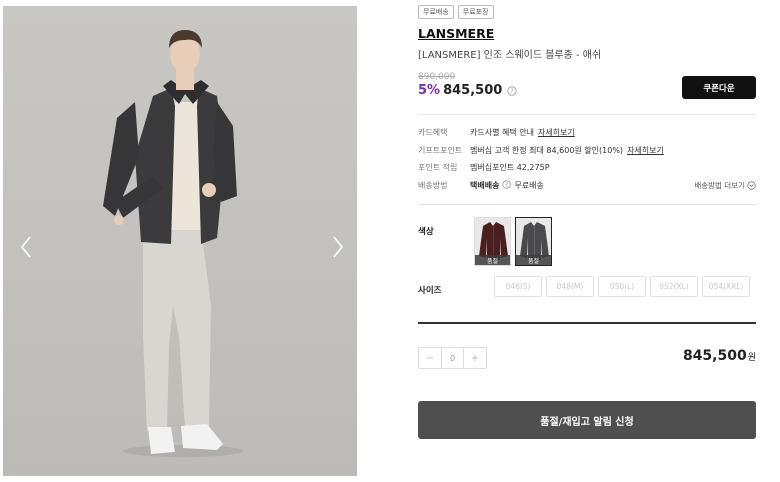 The height and width of the screenshot is (482, 780). I want to click on point-row: 포인트 적립 멤버십포인트 42,275P, so click(588, 171).